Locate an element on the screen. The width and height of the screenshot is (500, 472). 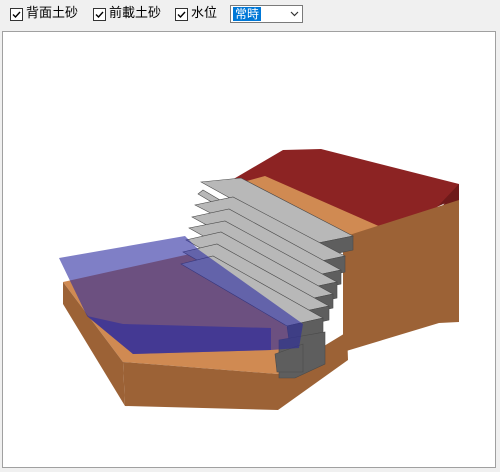
backfill-soil-checkbox: 背面土砂 is located at coordinates (44, 14).